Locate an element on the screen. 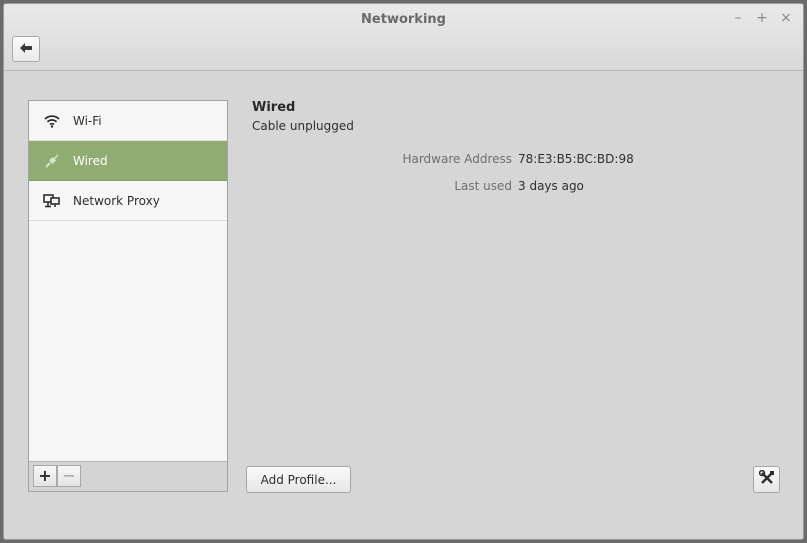 The width and height of the screenshot is (807, 543). window-title: Networking is located at coordinates (403, 19).